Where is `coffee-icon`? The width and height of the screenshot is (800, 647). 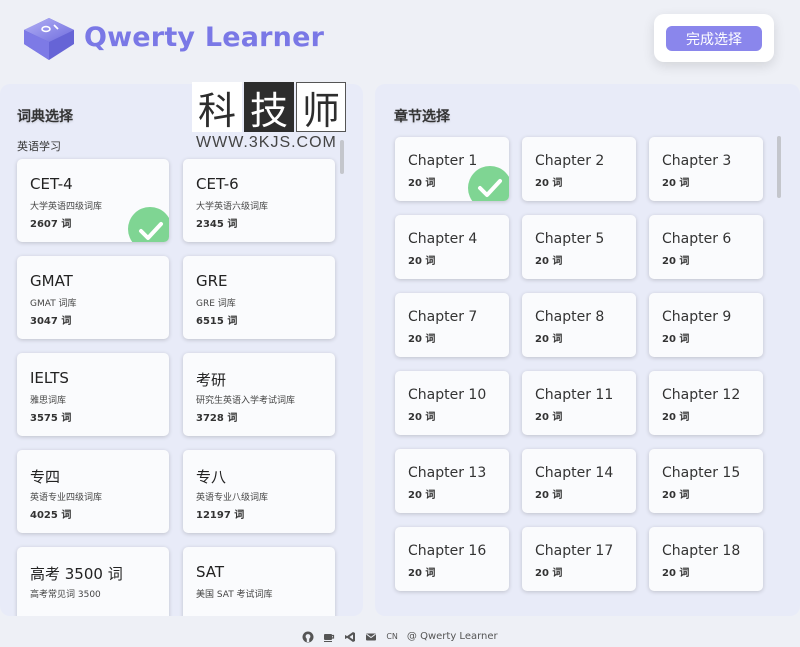
coffee-icon is located at coordinates (329, 637).